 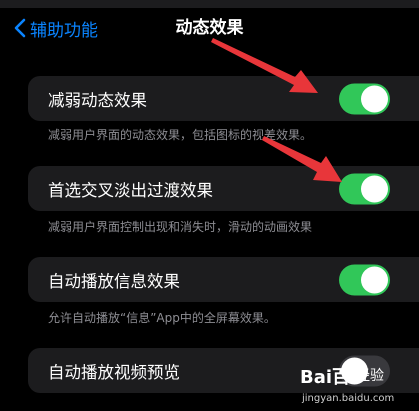 I want to click on watermark-url: jingyan.baidu.com, so click(x=348, y=398).